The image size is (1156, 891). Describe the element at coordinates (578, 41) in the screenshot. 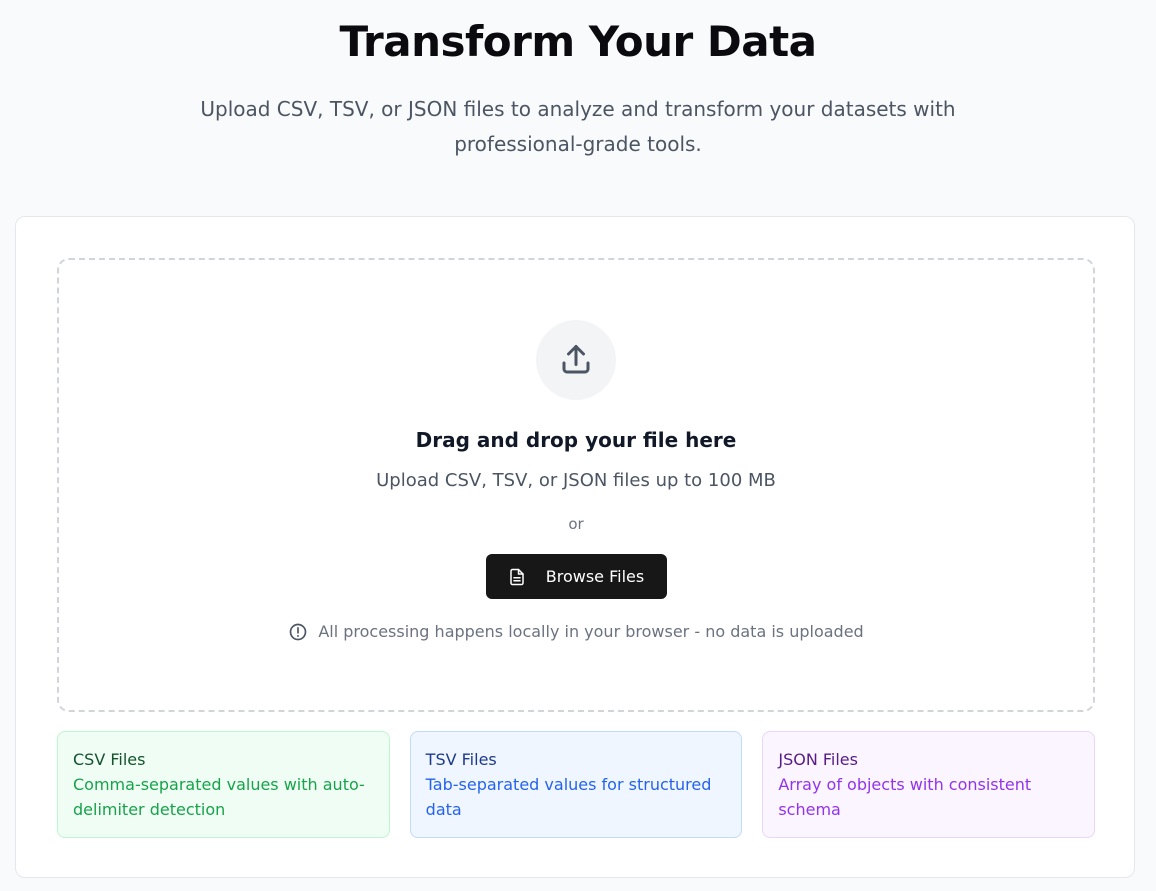

I see `page-title: Transform Your Data` at that location.